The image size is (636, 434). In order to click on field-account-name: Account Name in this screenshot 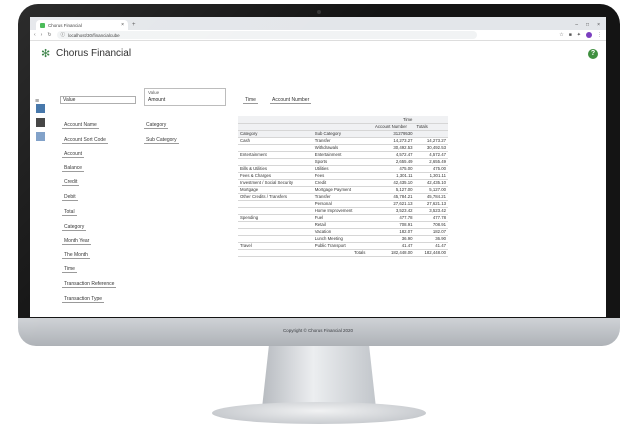, I will do `click(80, 125)`.